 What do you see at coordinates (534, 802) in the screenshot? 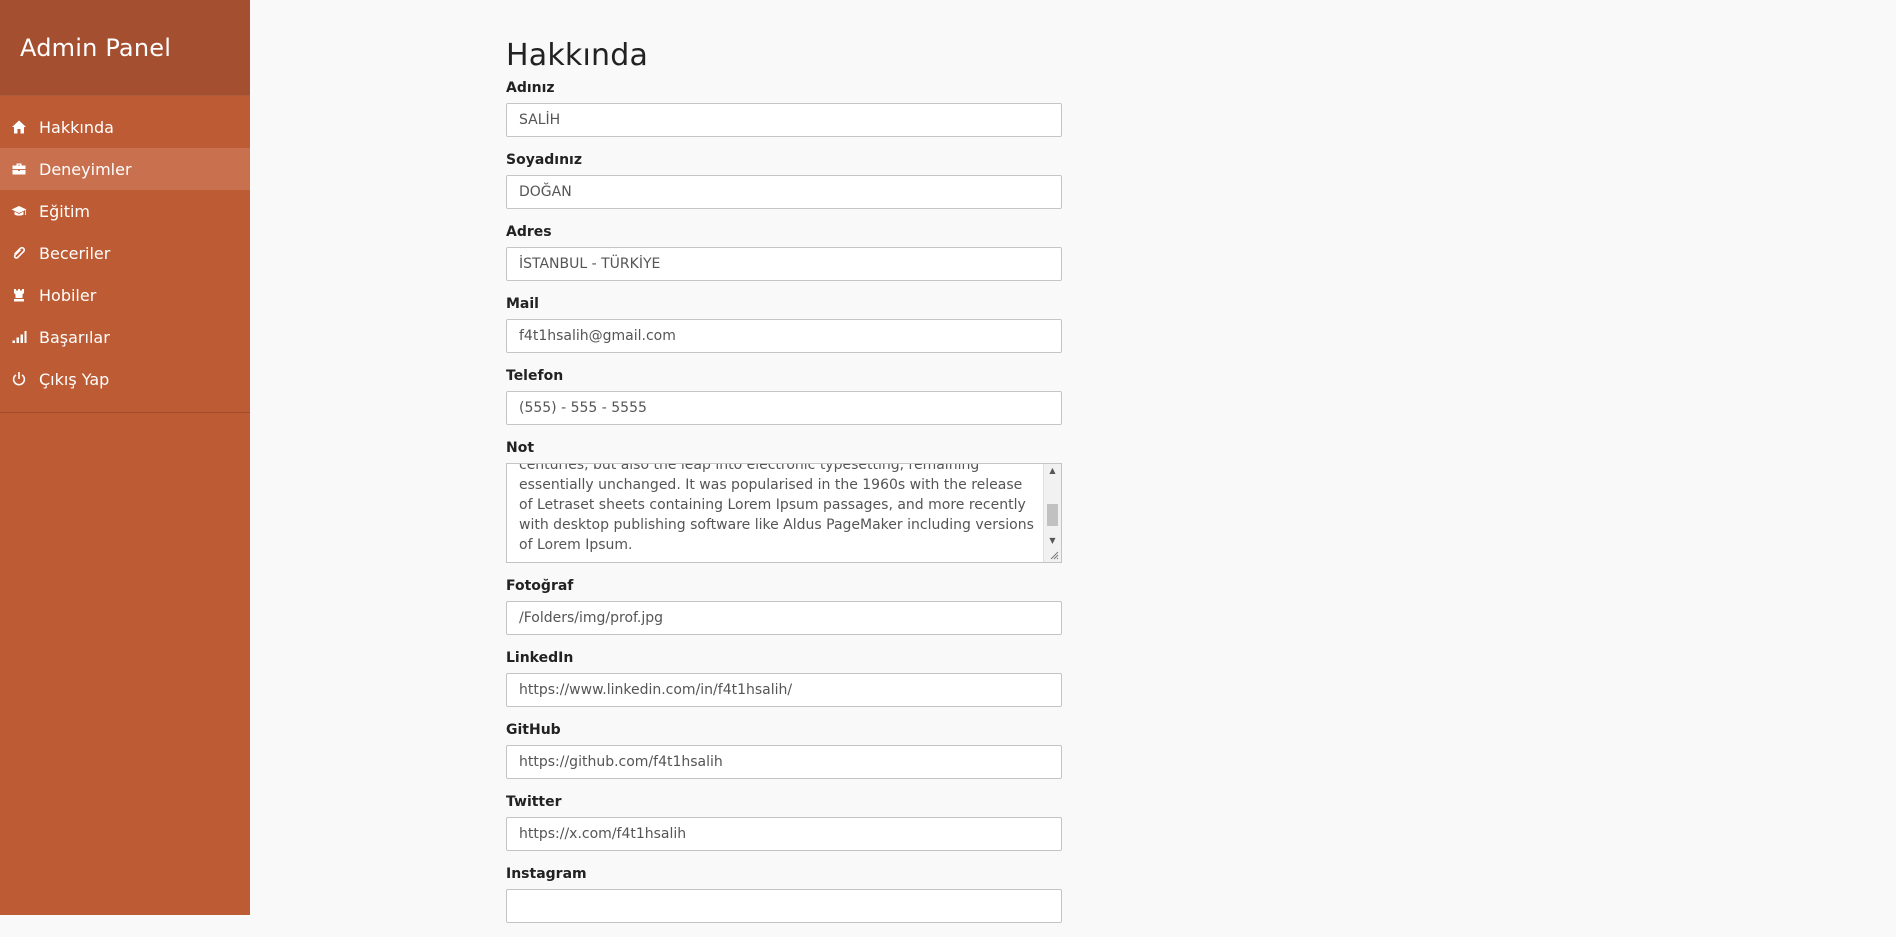
I see `twitter-label: Twitter` at bounding box center [534, 802].